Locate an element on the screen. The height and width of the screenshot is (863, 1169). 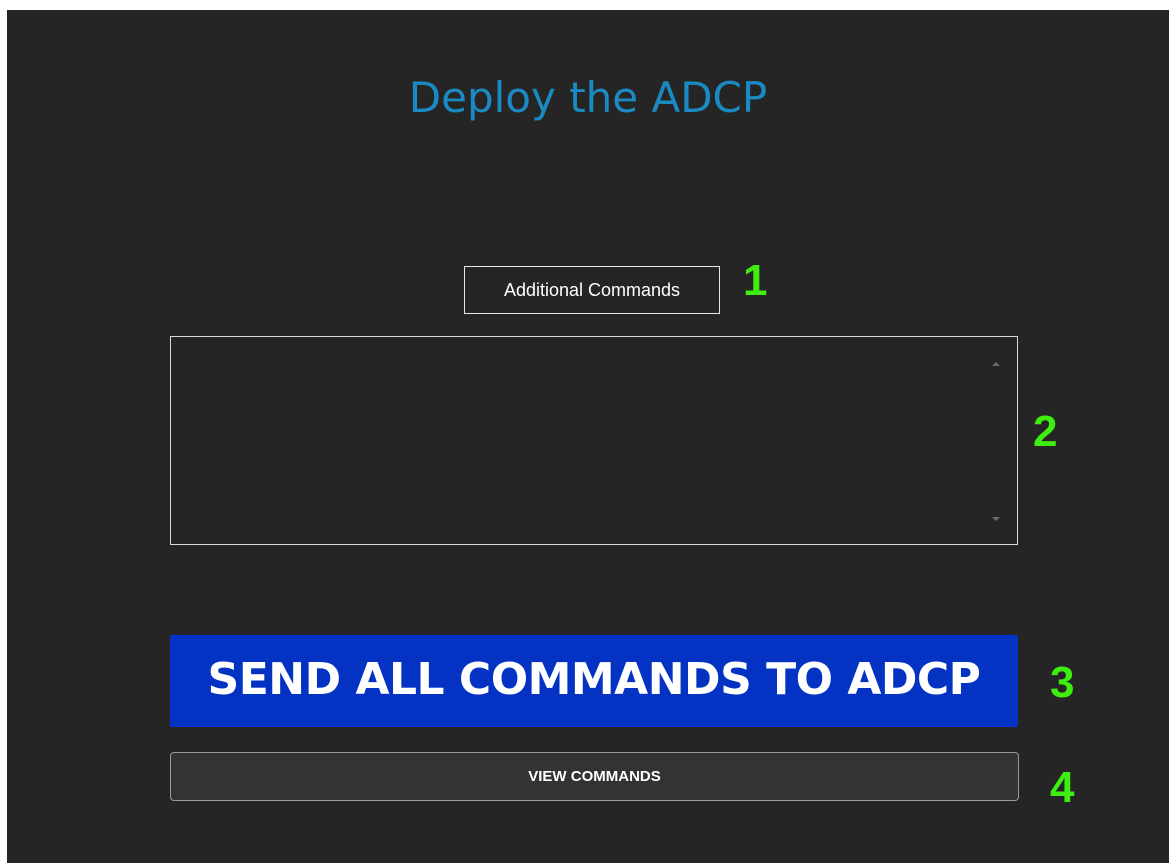
page-title: Deploy the ADCP is located at coordinates (588, 97).